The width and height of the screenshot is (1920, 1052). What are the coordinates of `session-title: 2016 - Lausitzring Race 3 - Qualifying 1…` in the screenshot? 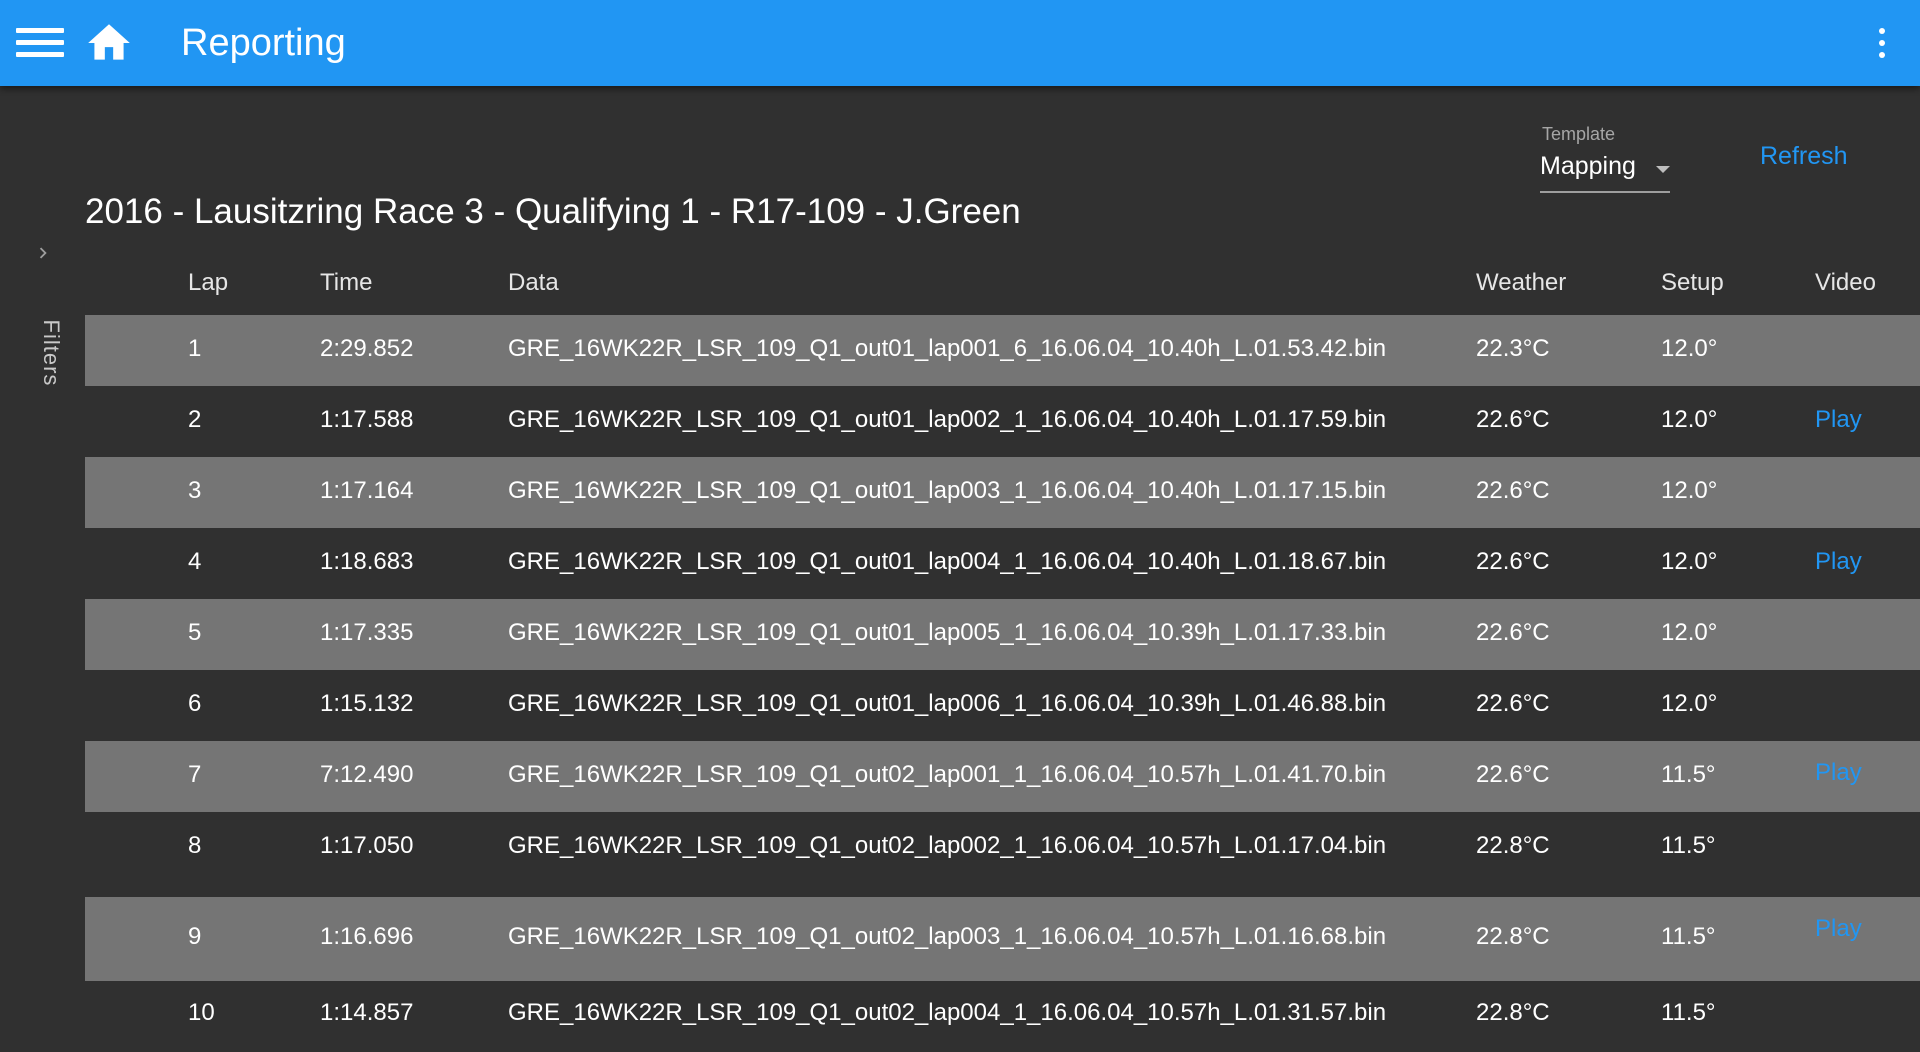 It's located at (553, 211).